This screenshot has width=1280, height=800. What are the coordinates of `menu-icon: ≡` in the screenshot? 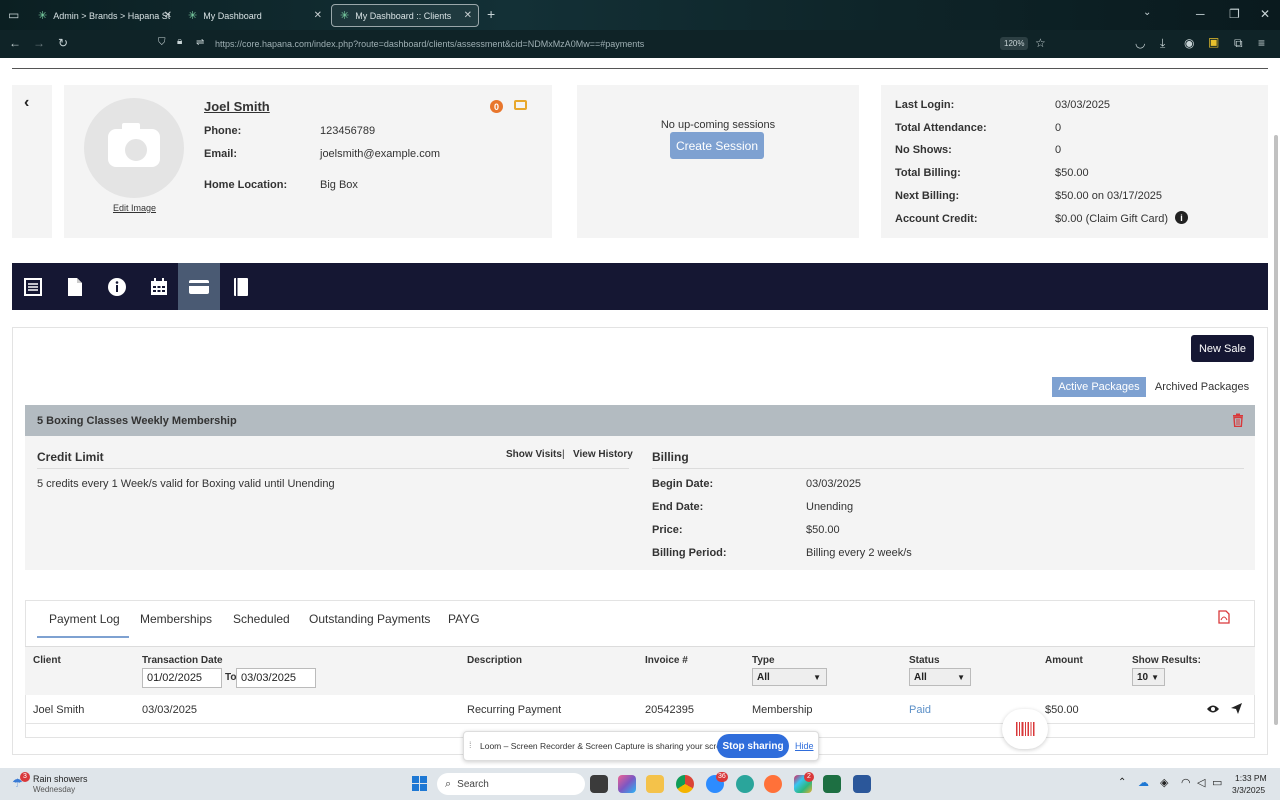 It's located at (1261, 43).